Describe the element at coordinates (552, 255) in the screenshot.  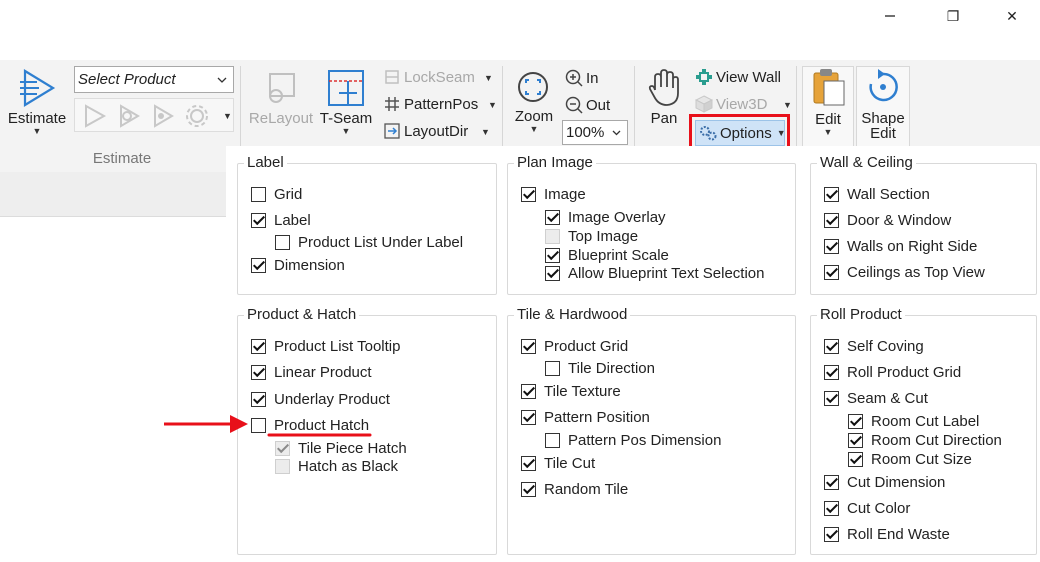
I see `blueprint-scale-checkbox` at that location.